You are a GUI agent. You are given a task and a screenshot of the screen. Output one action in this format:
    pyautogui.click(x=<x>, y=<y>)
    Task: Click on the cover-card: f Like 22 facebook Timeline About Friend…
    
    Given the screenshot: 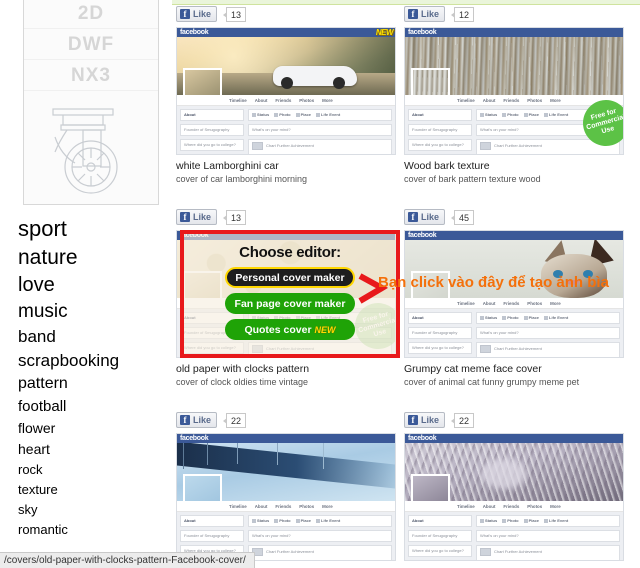 What is the action you would take?
    pyautogui.click(x=514, y=486)
    